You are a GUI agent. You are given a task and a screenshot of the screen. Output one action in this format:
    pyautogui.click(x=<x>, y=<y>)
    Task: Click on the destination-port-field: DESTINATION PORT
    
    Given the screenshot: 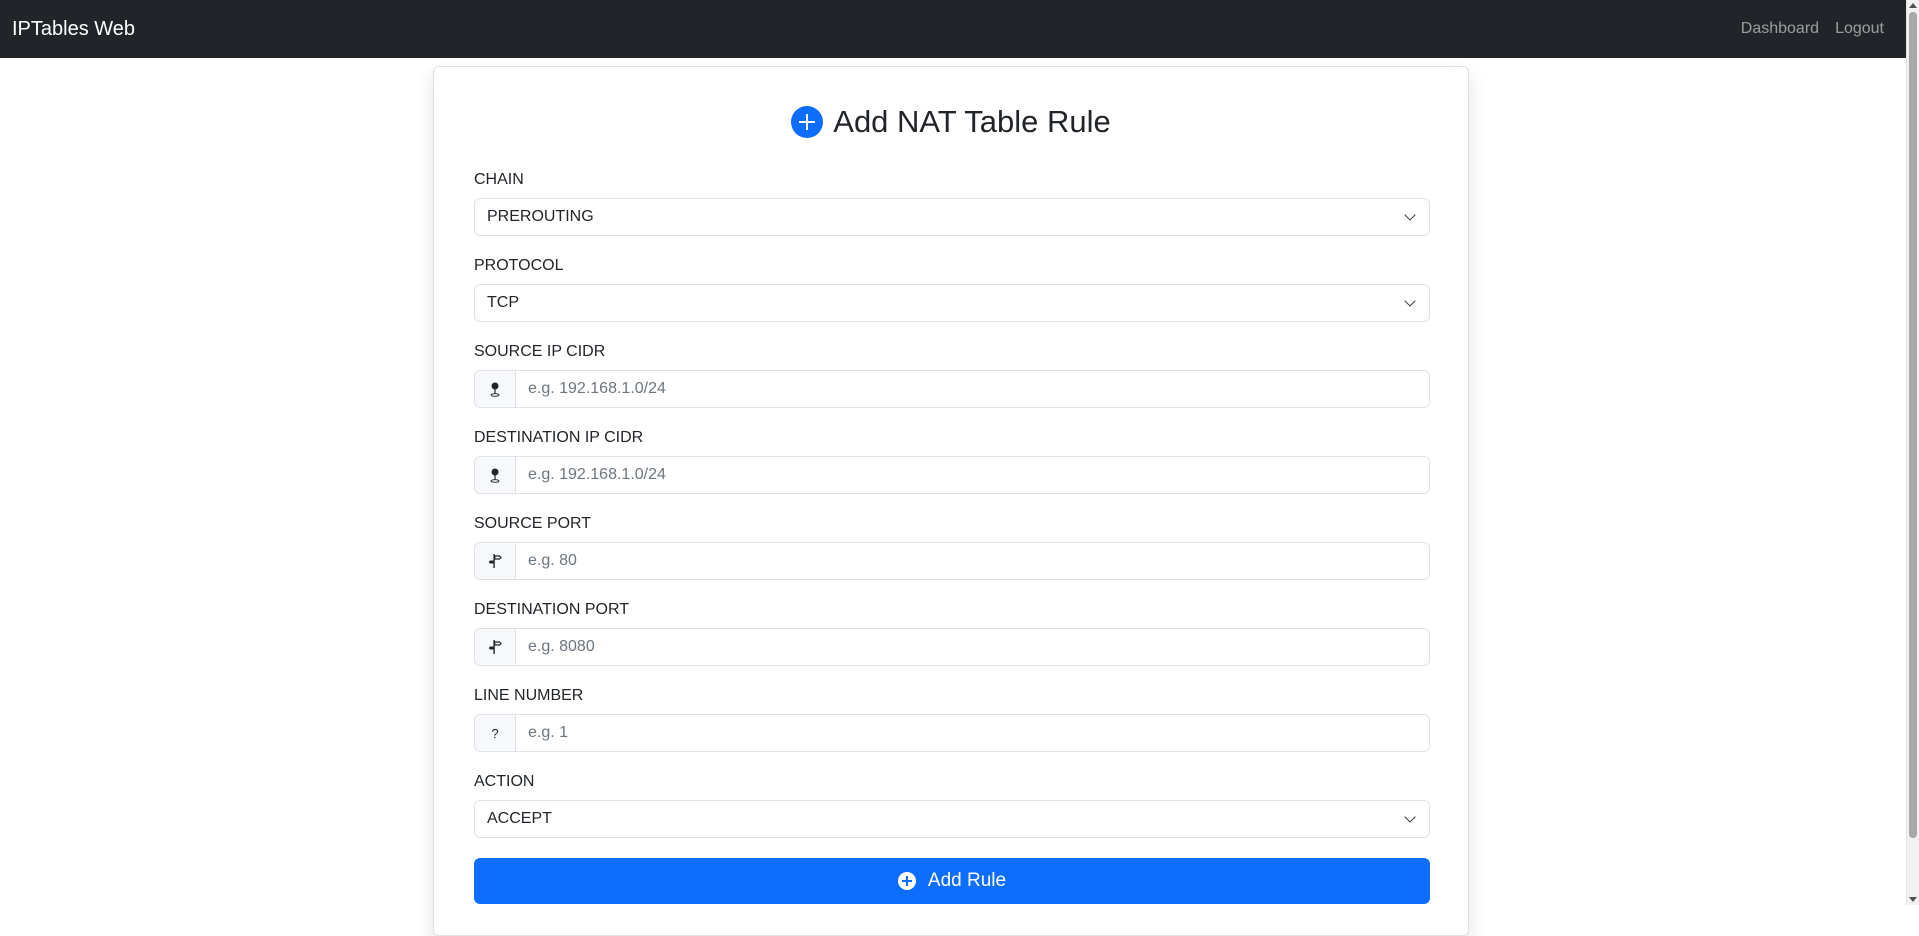 What is the action you would take?
    pyautogui.click(x=952, y=633)
    